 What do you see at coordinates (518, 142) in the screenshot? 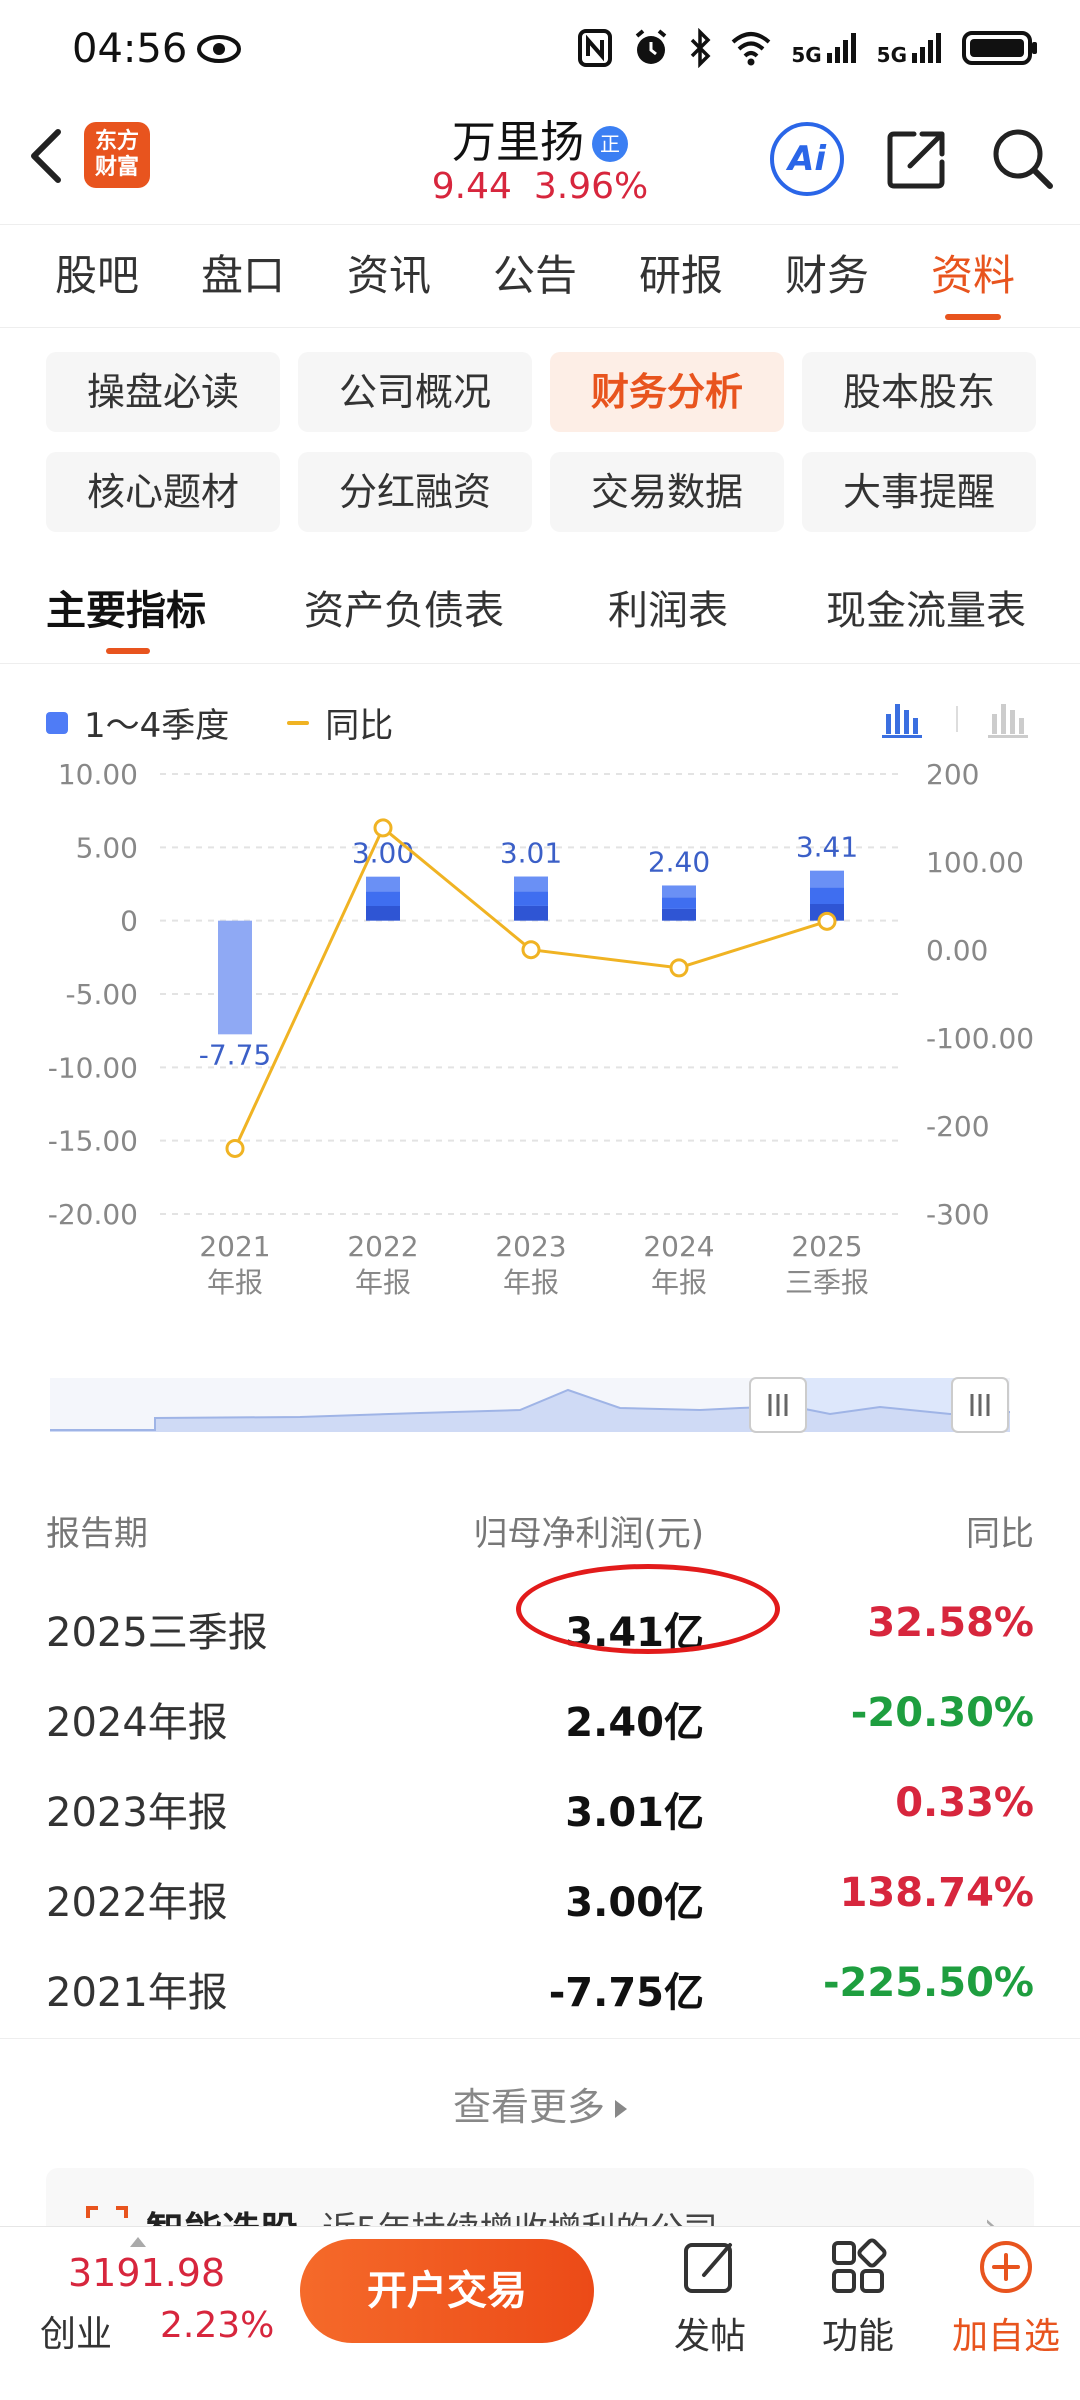
I see `stock-name: 万里扬` at bounding box center [518, 142].